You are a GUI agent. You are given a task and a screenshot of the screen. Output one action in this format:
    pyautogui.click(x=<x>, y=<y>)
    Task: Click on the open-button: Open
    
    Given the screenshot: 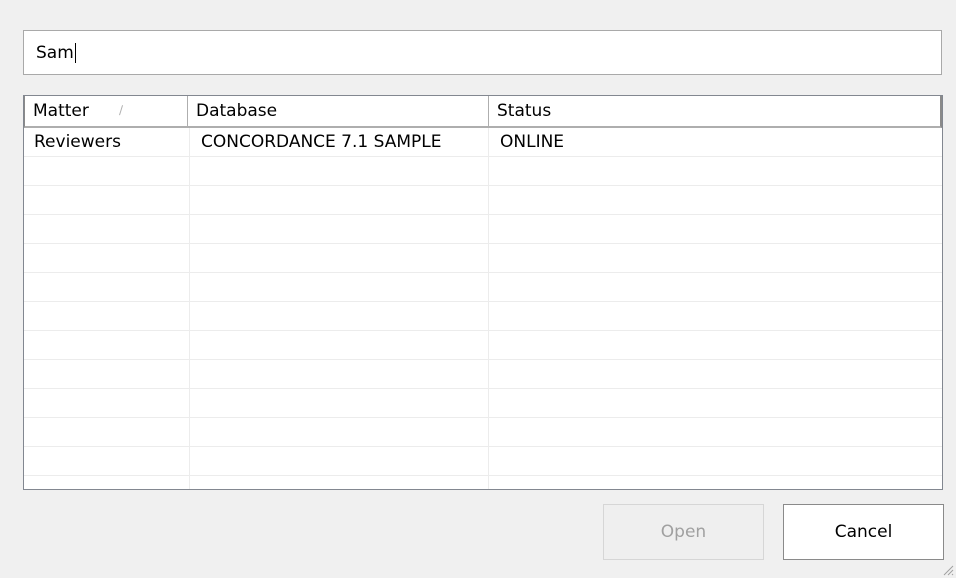 What is the action you would take?
    pyautogui.click(x=683, y=532)
    